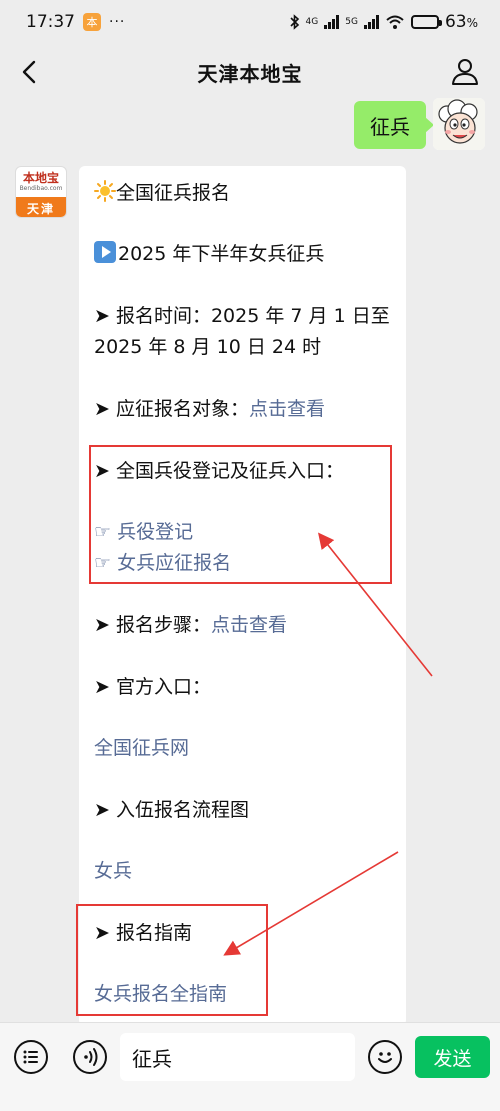 Image resolution: width=500 pixels, height=1111 pixels. I want to click on wifi-icon, so click(395, 22).